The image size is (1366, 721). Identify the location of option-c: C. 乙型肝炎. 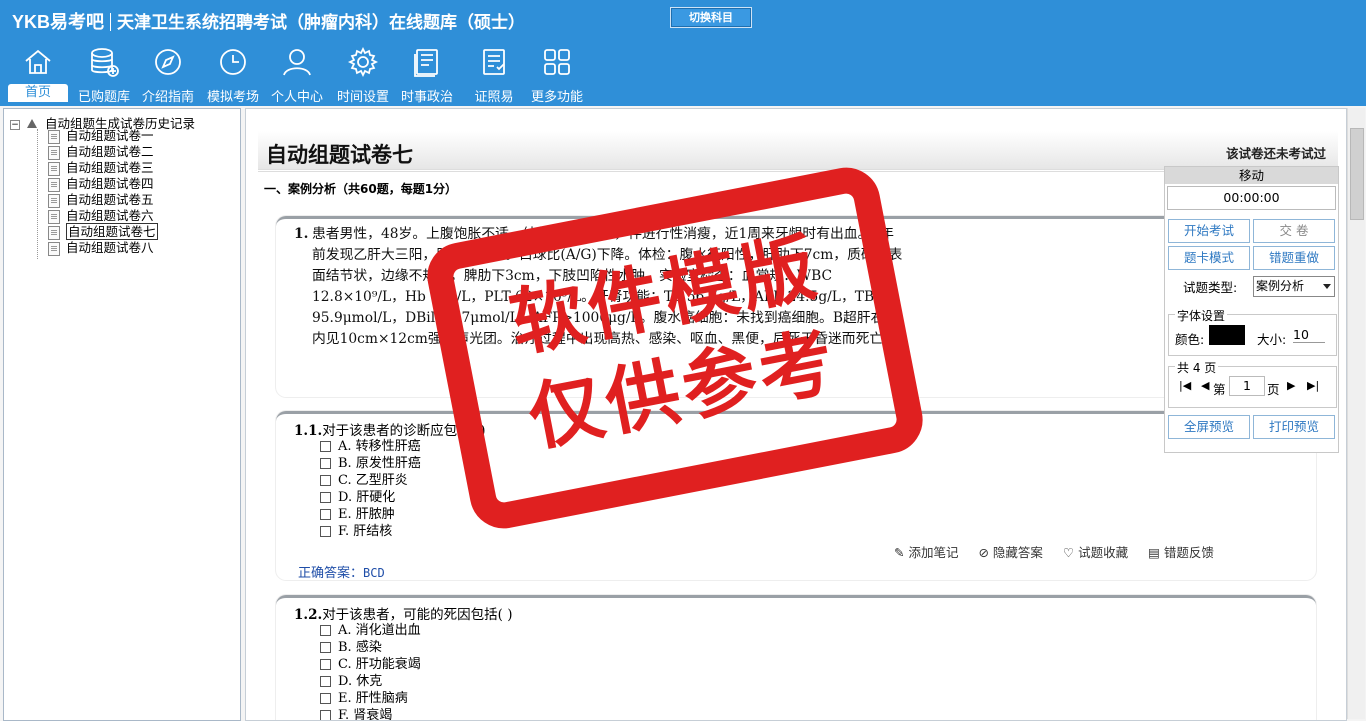
(370, 480).